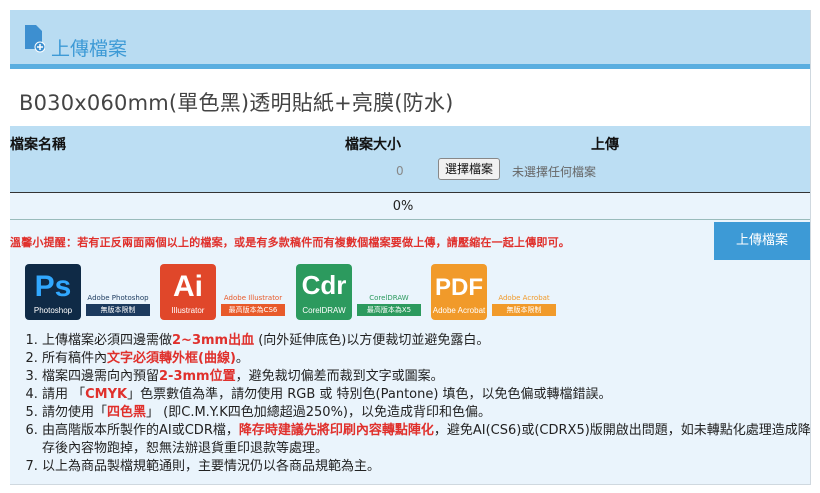  I want to click on dialog-header: 上傳檔案, so click(410, 39).